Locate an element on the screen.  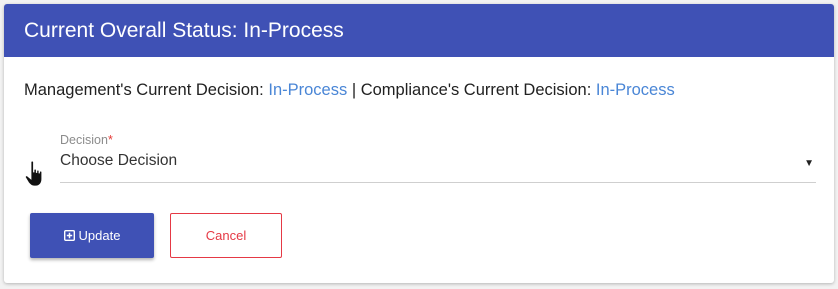
decision-select: Choose Decision ▼ is located at coordinates (438, 167).